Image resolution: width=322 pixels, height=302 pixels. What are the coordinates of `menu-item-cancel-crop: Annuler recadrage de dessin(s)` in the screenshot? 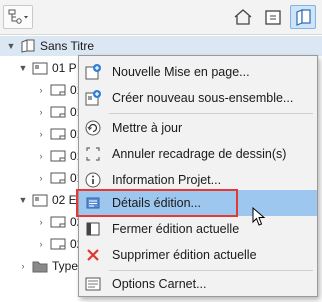 It's located at (198, 154).